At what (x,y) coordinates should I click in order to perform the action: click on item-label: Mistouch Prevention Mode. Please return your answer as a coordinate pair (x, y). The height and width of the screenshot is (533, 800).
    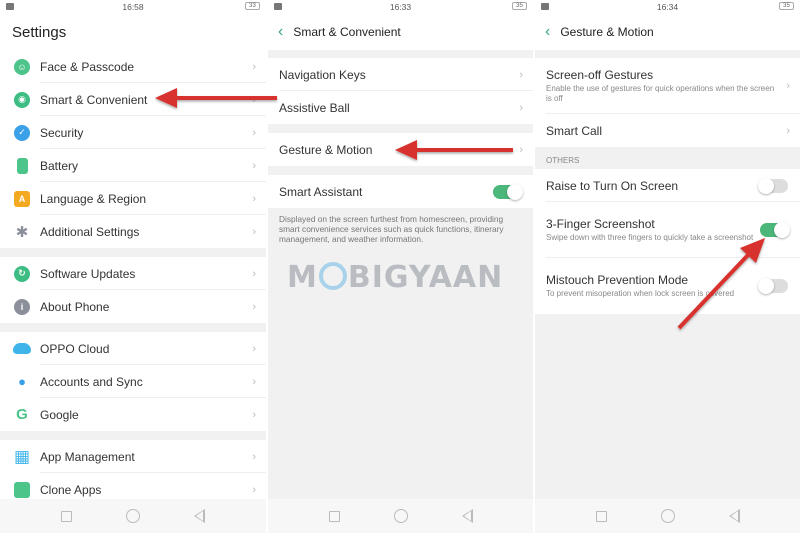
    Looking at the image, I should click on (617, 280).